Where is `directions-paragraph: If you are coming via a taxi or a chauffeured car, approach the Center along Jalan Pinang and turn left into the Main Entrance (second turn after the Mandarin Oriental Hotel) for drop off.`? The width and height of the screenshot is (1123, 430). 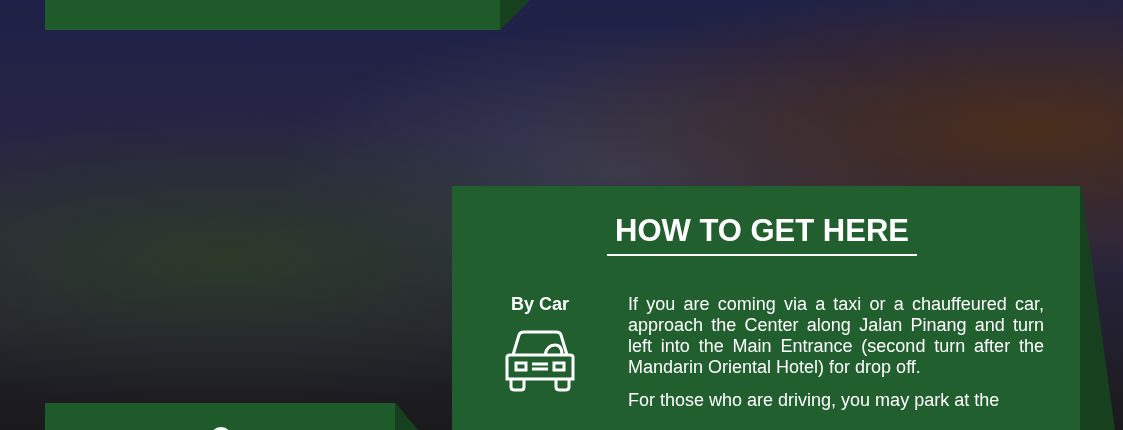
directions-paragraph: If you are coming via a taxi or a chauffeured car, approach the Center along Jalan Pinang and turn left into the Main Entrance (second turn after the Mandarin Oriental Hotel) for drop off. is located at coordinates (836, 336).